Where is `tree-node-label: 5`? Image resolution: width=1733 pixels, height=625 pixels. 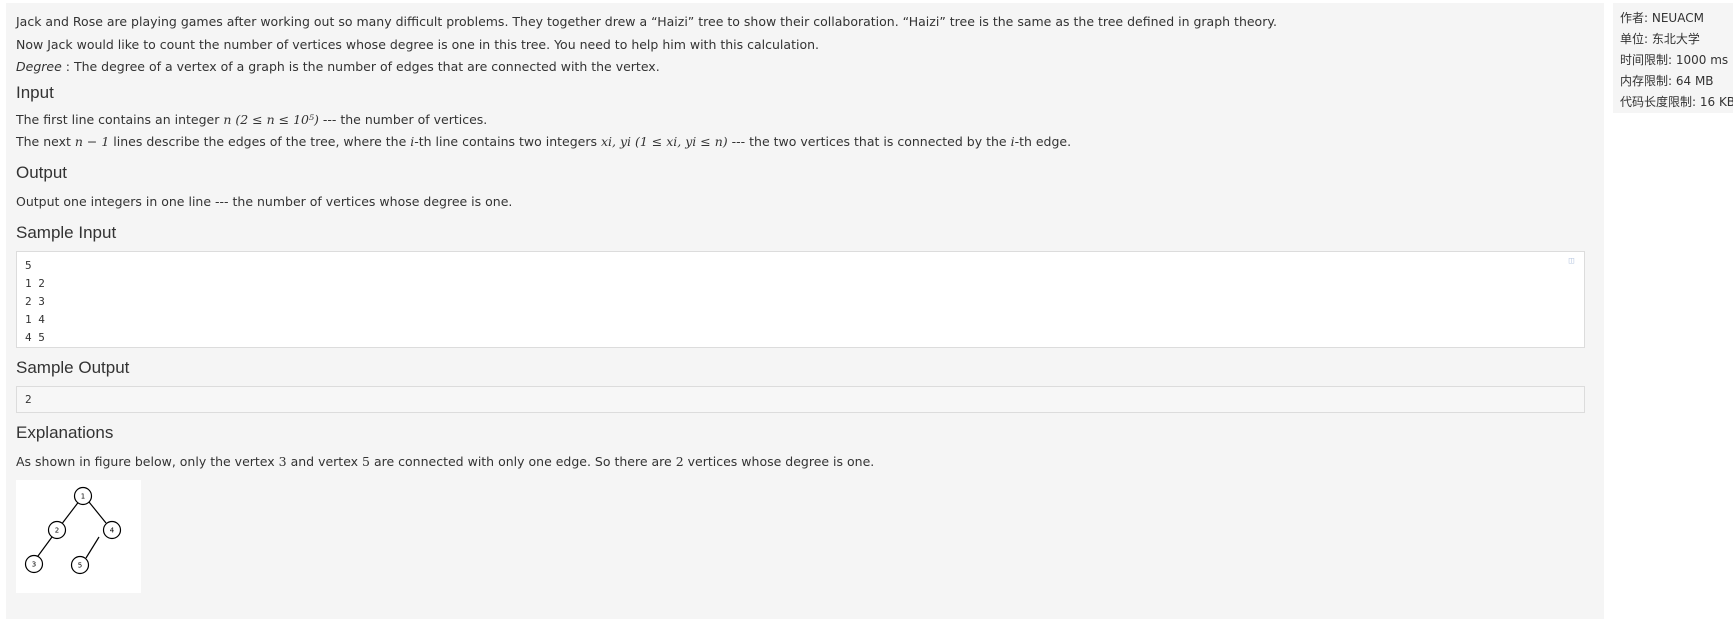 tree-node-label: 5 is located at coordinates (80, 565).